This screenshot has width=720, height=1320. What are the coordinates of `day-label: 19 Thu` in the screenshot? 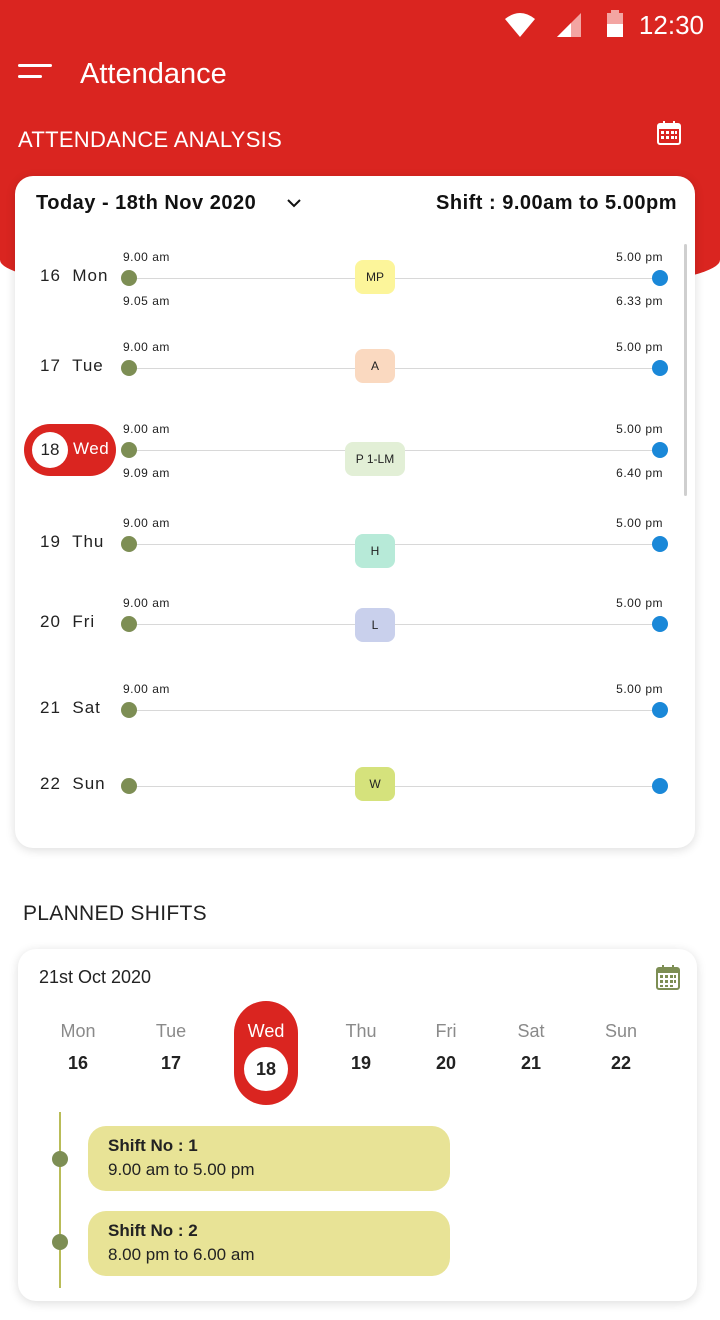 It's located at (72, 541).